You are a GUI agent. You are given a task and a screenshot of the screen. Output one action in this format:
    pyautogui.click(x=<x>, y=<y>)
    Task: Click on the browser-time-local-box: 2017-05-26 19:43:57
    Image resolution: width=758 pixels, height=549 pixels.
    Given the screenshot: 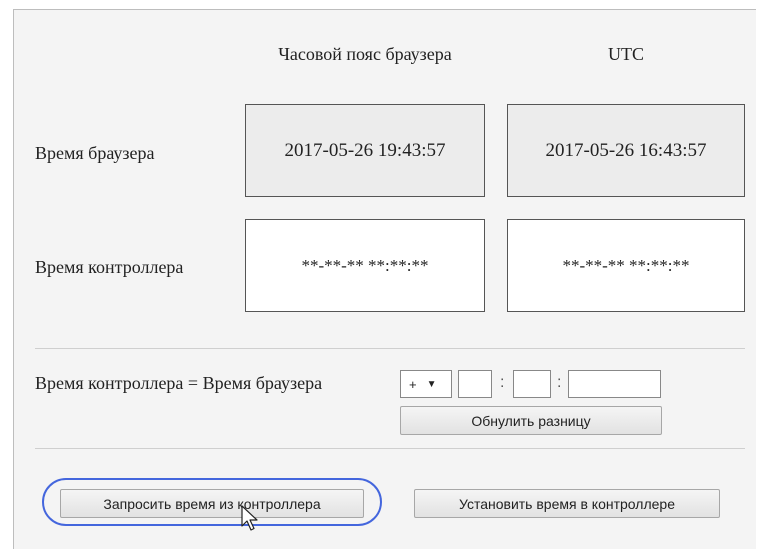 What is the action you would take?
    pyautogui.click(x=365, y=150)
    